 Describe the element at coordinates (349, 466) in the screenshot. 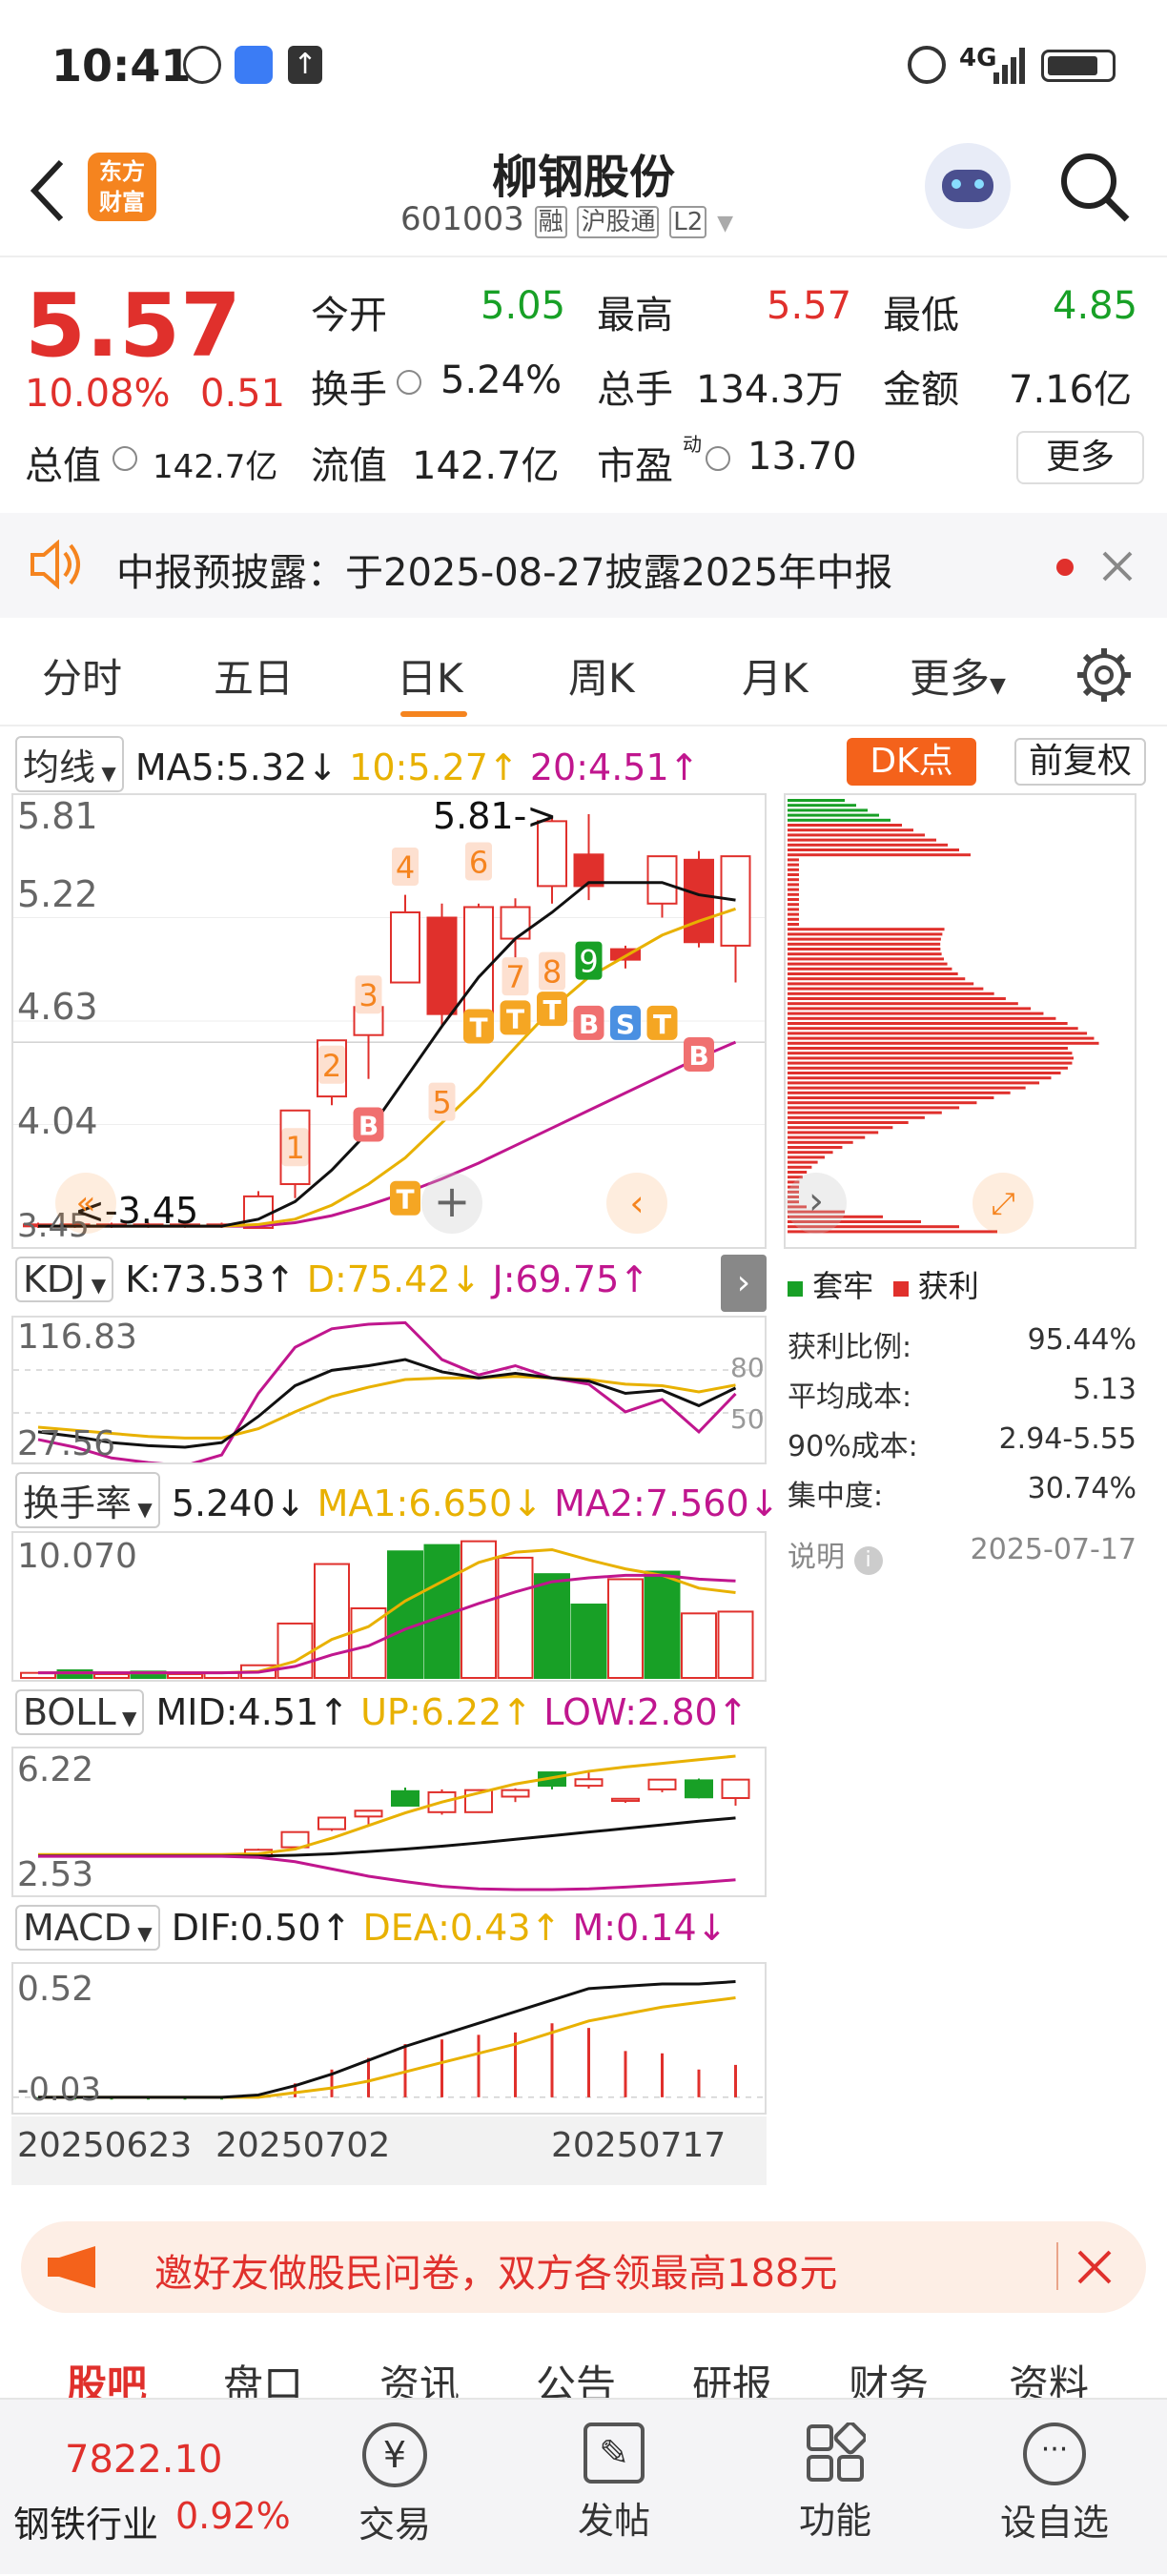

I see `float-label: 流值` at that location.